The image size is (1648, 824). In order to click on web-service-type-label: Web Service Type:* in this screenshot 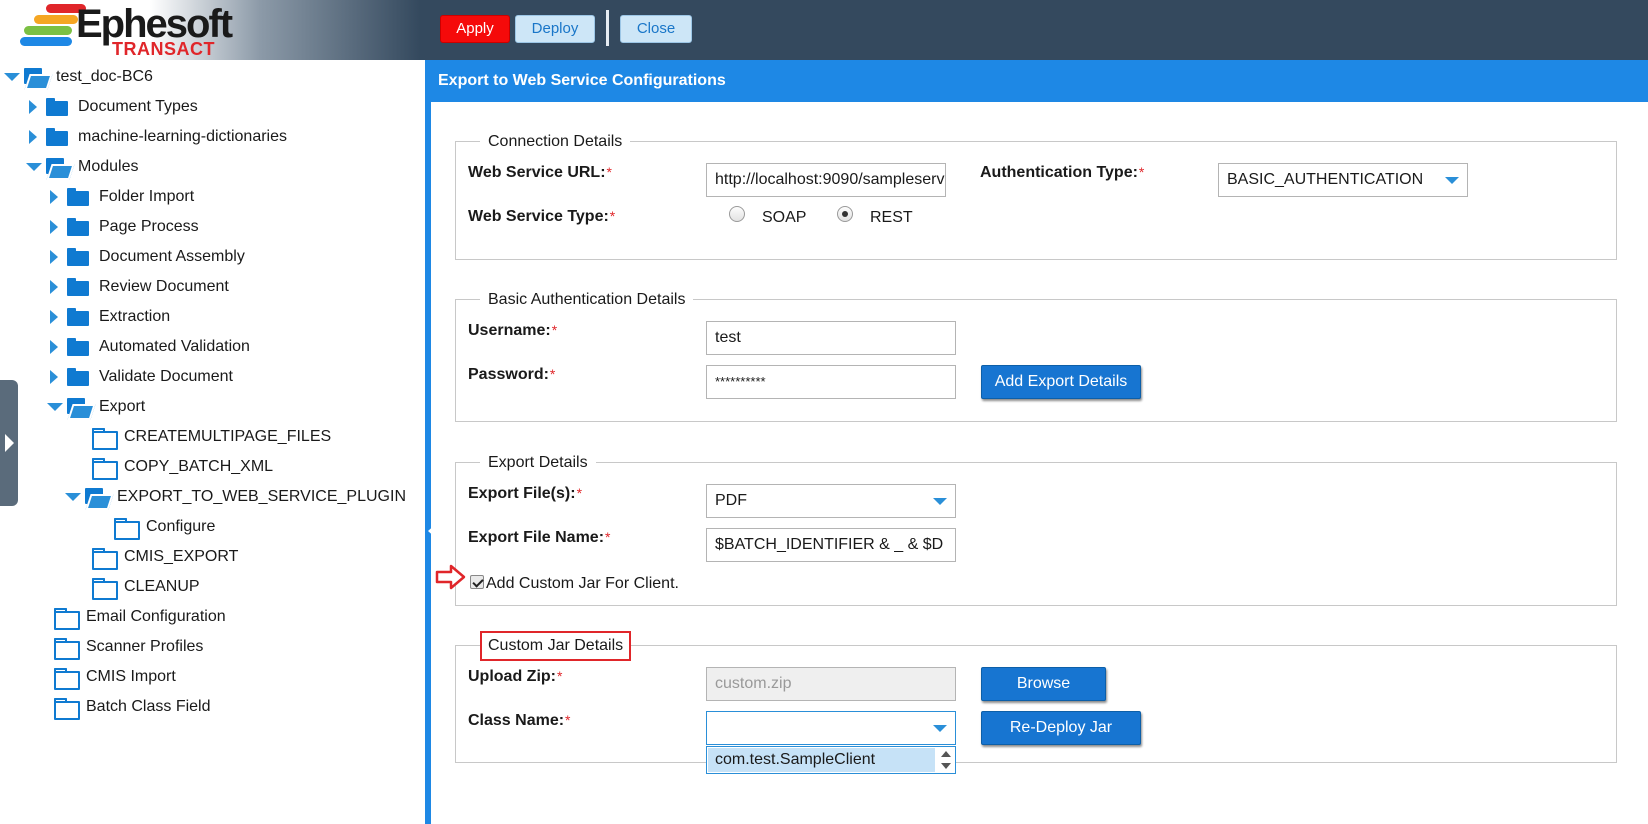, I will do `click(542, 216)`.